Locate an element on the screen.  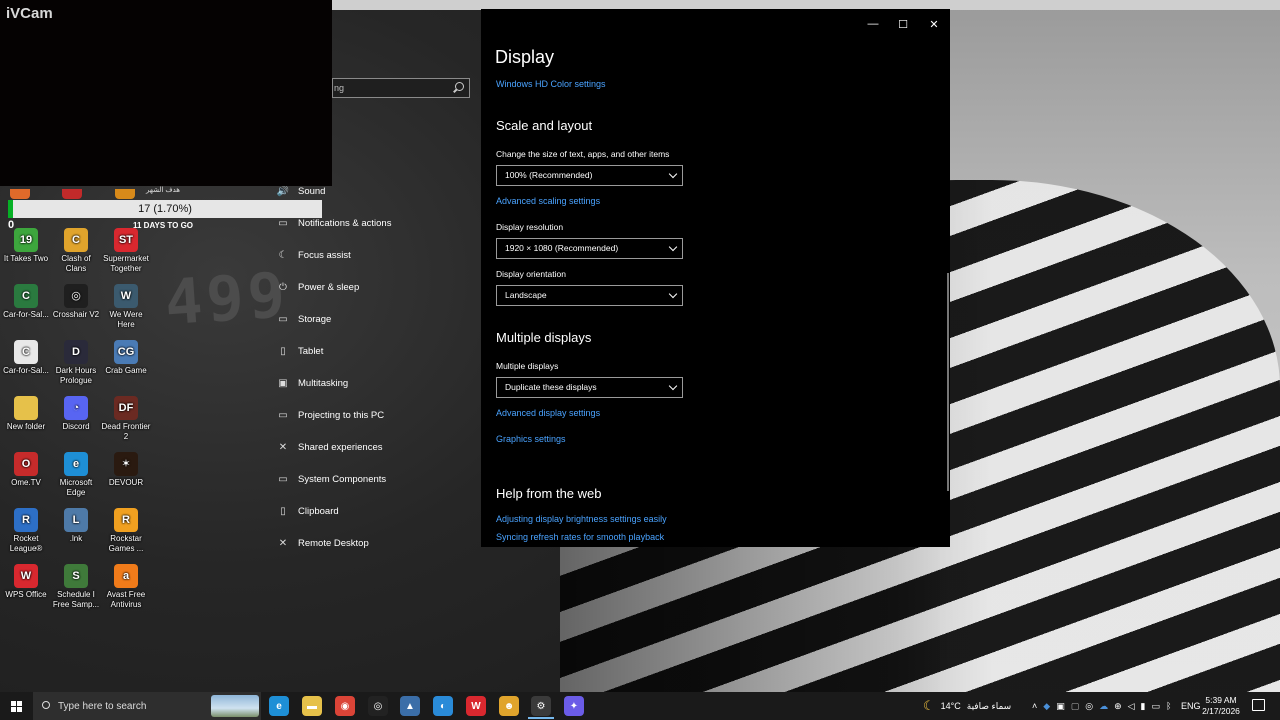
active-app-indicator is located at coordinates (541, 718).